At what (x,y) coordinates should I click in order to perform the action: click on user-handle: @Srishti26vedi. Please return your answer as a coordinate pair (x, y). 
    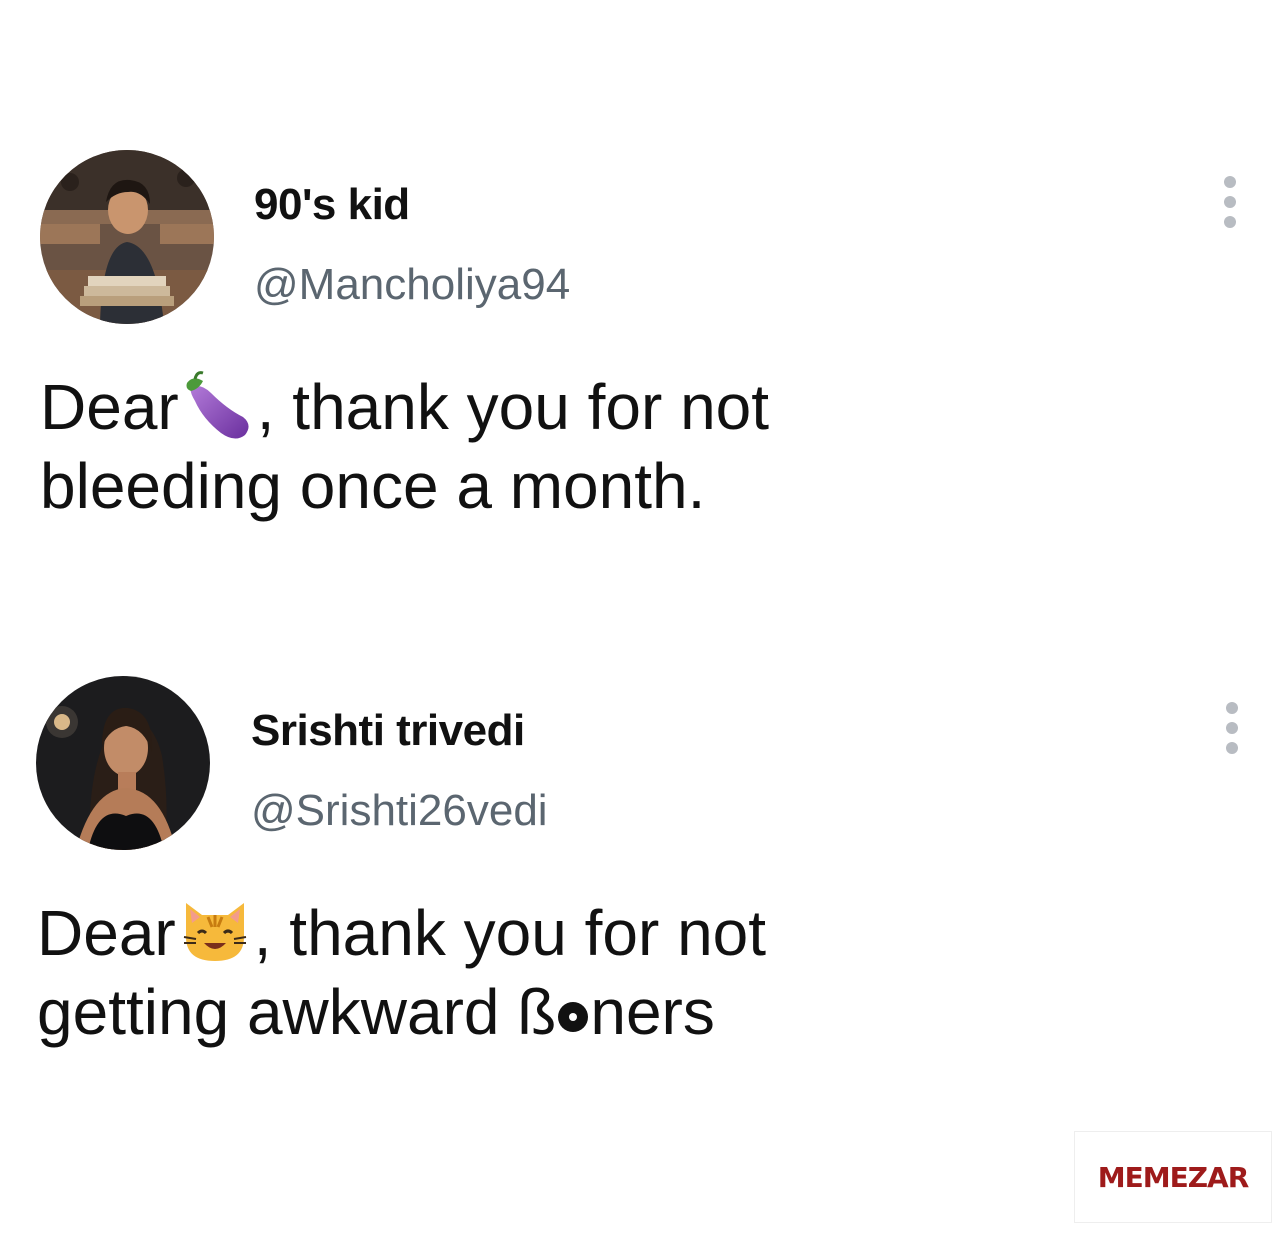
    Looking at the image, I should click on (399, 811).